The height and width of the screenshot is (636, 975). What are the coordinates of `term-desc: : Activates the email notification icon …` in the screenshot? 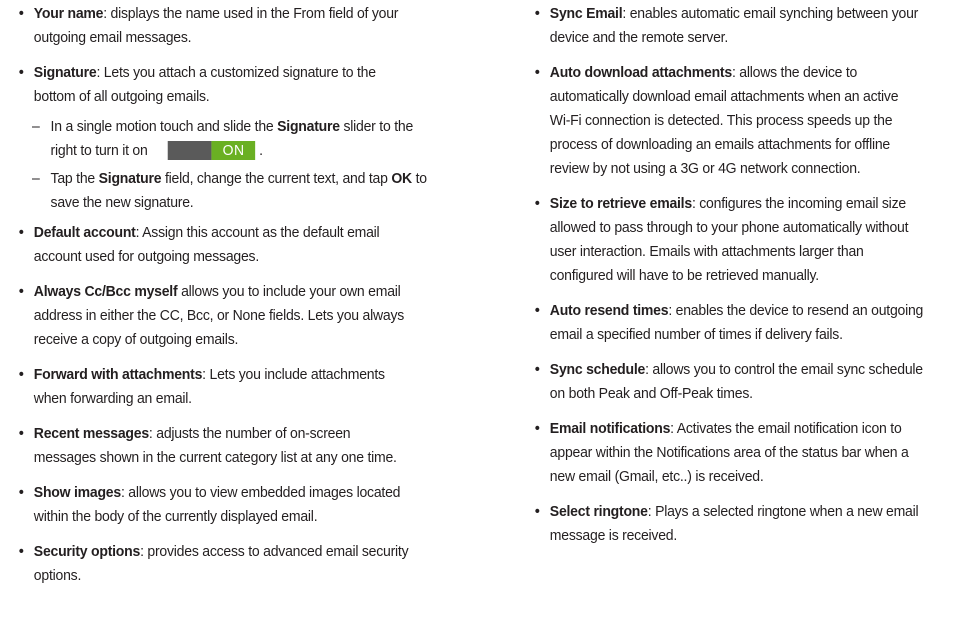 It's located at (786, 428).